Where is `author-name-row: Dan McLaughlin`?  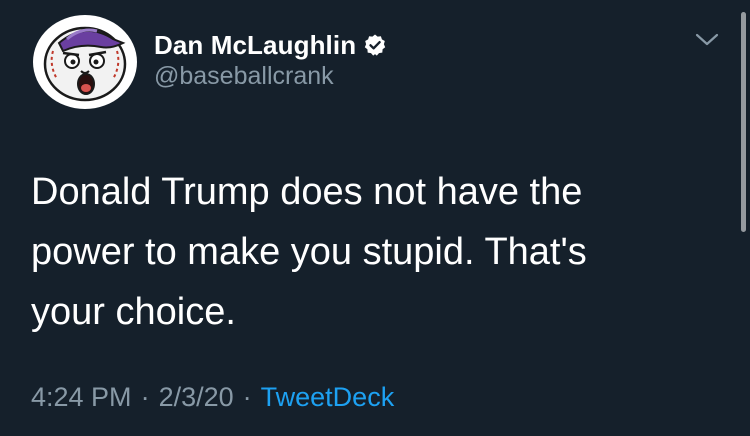
author-name-row: Dan McLaughlin is located at coordinates (270, 45).